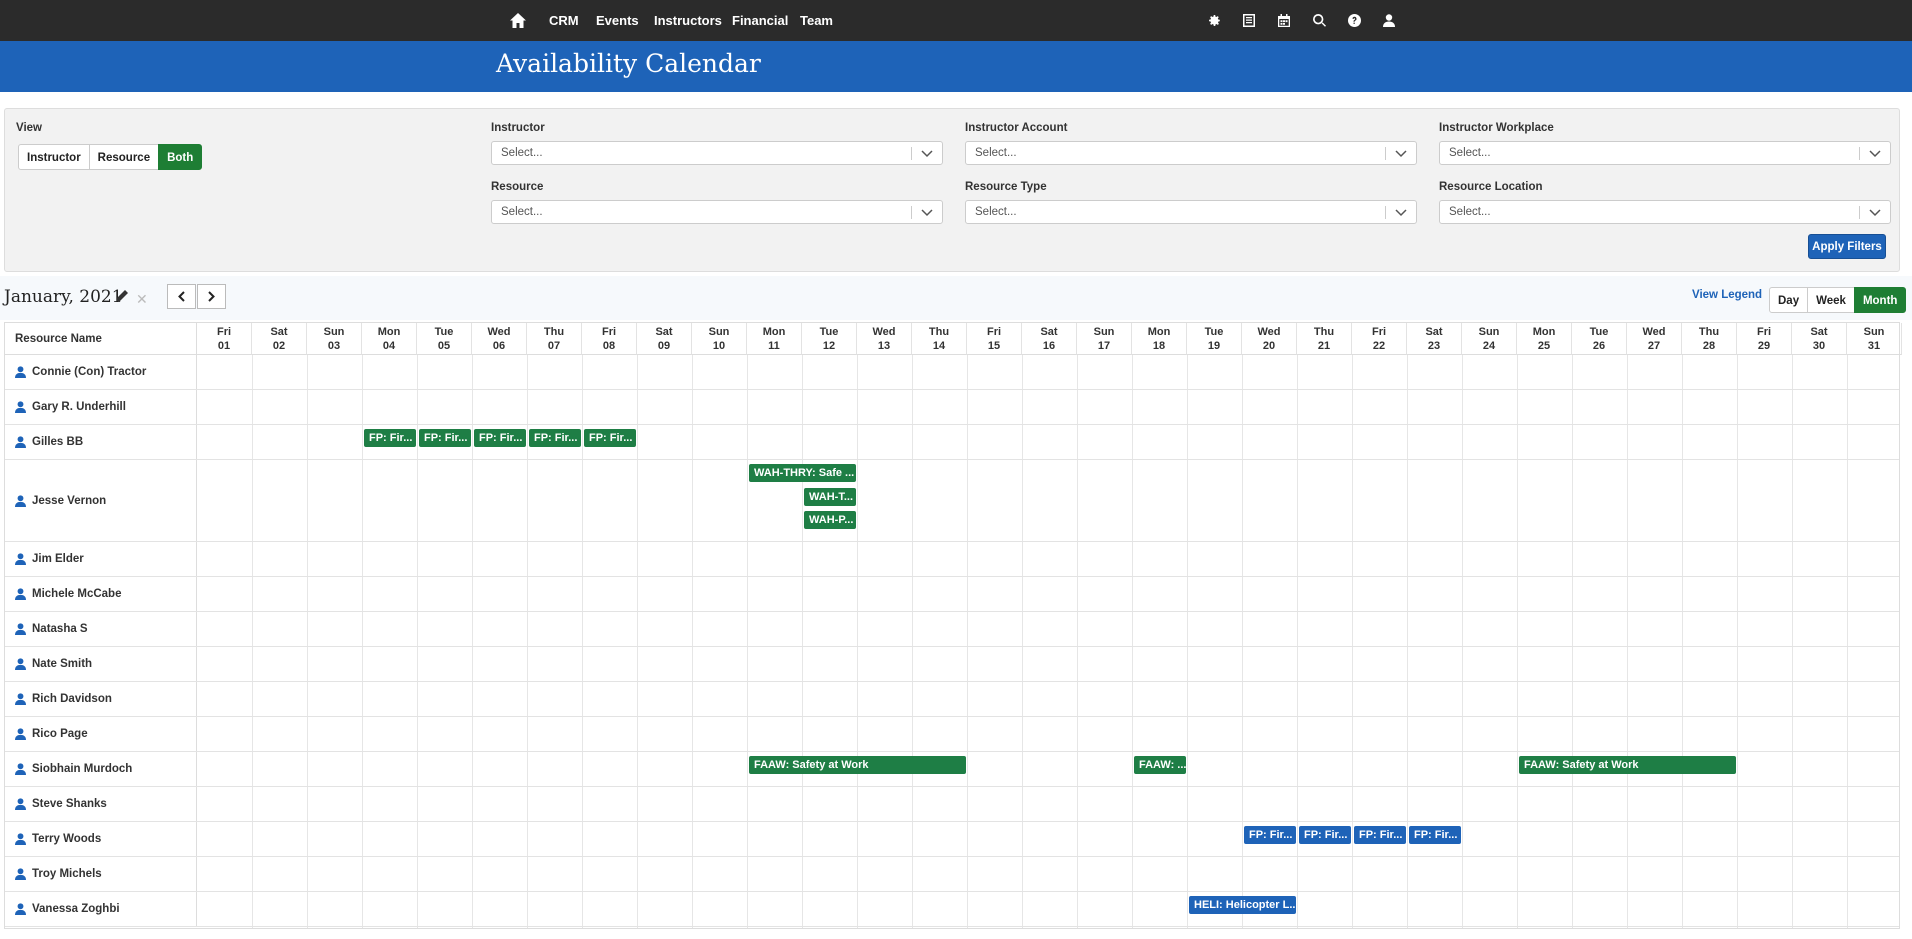  What do you see at coordinates (952, 372) in the screenshot?
I see `resource-row: Connie (Con) Tractor` at bounding box center [952, 372].